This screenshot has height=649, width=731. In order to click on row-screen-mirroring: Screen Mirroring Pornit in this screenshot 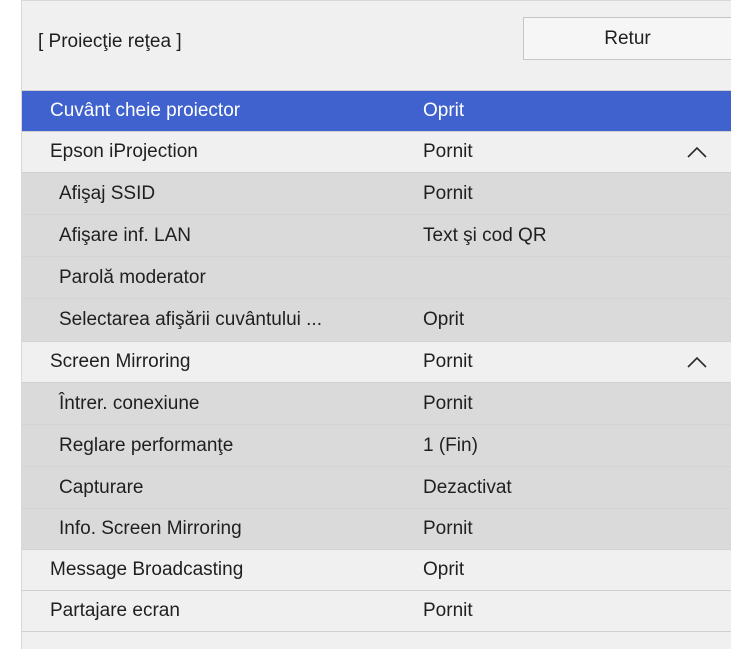, I will do `click(376, 362)`.